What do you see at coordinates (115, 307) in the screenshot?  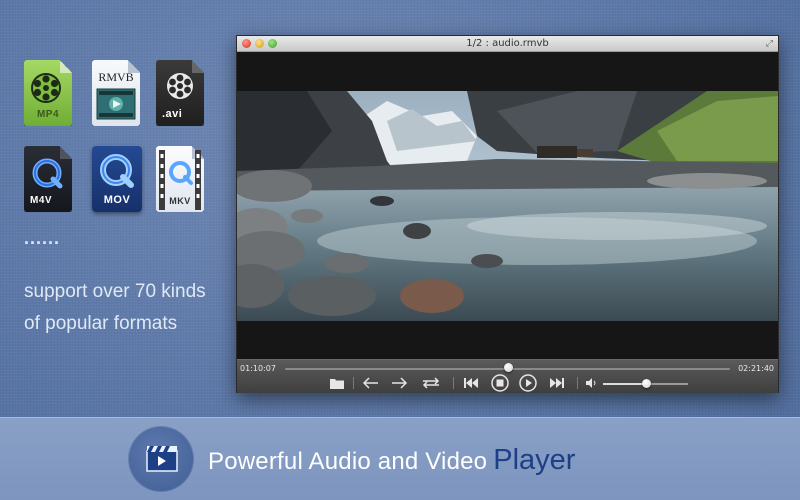 I see `support-formats-text: support over 70 kinds of popular formats` at bounding box center [115, 307].